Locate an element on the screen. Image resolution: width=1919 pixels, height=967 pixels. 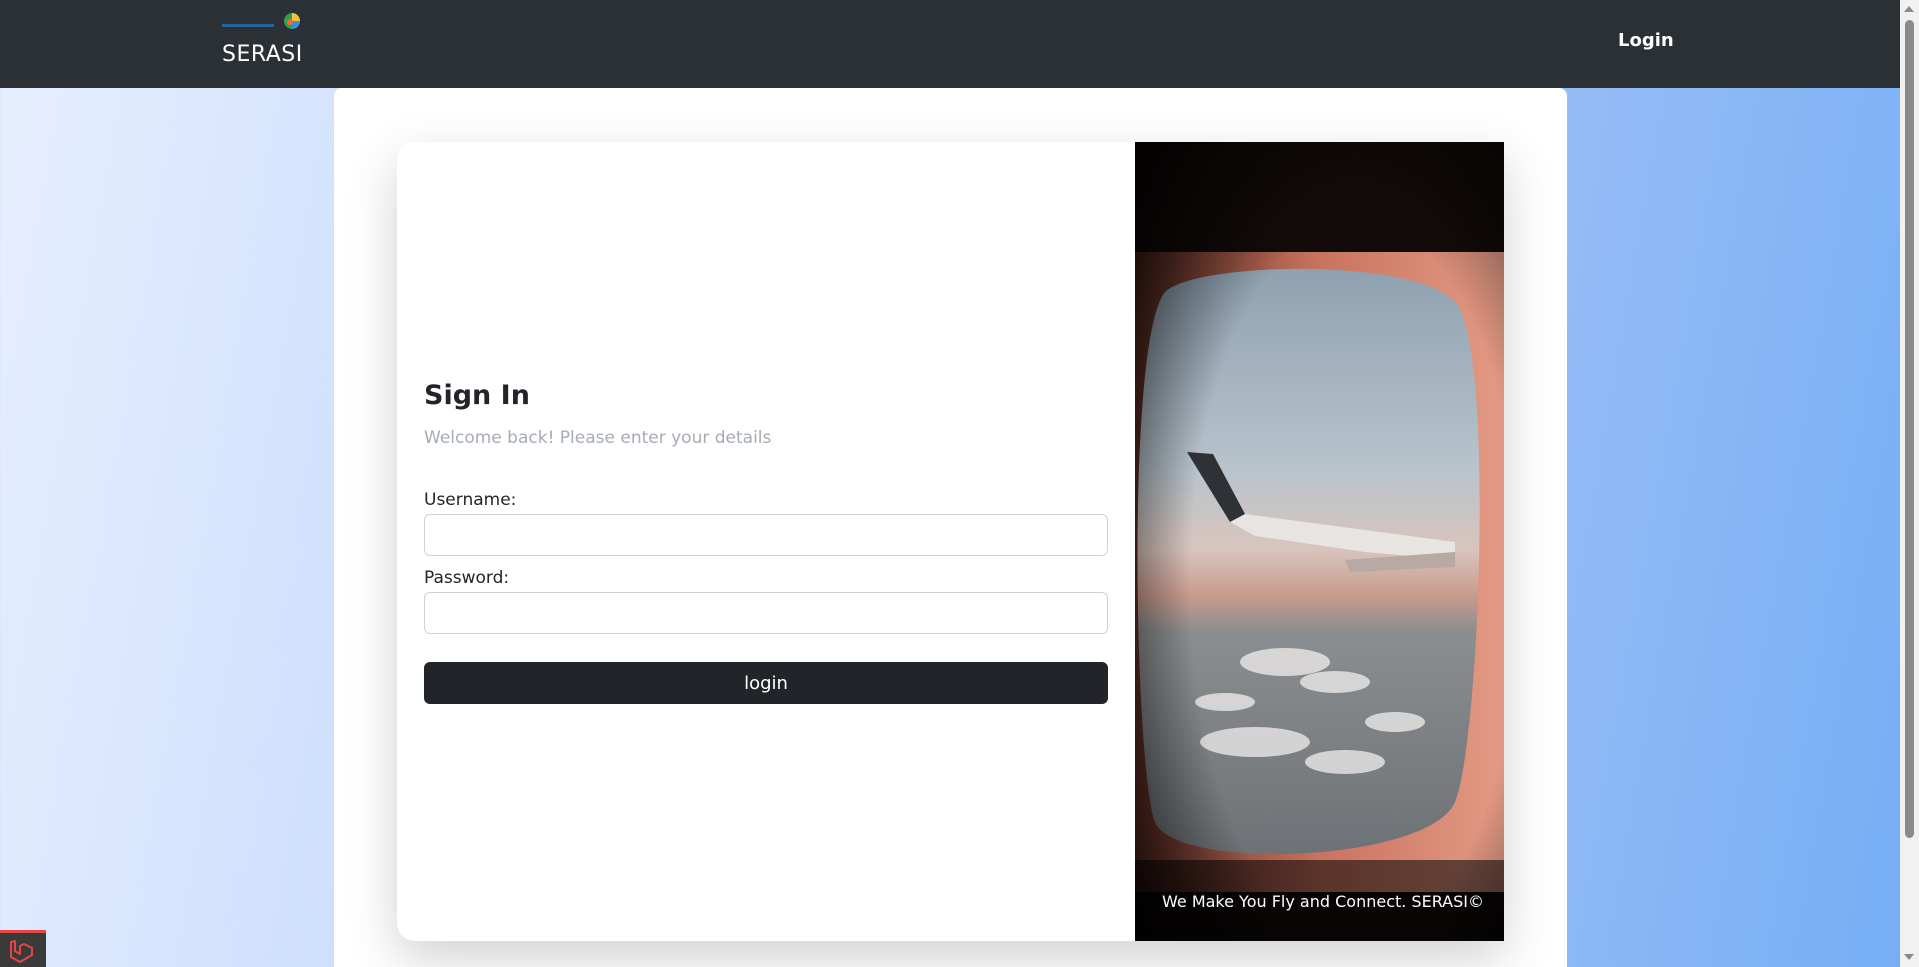
debug-toolbar-button is located at coordinates (23, 948).